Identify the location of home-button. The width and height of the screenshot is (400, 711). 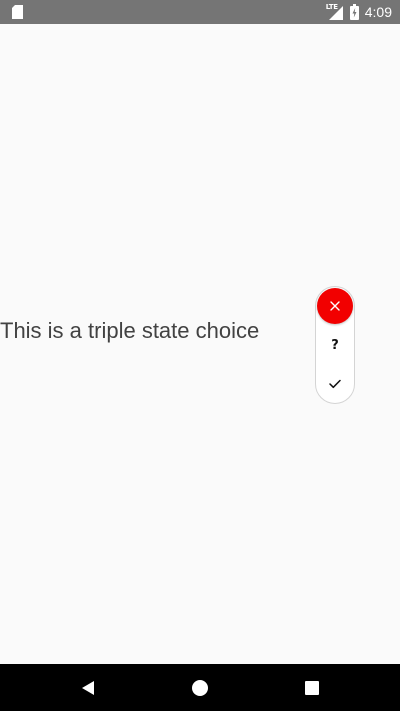
(200, 688).